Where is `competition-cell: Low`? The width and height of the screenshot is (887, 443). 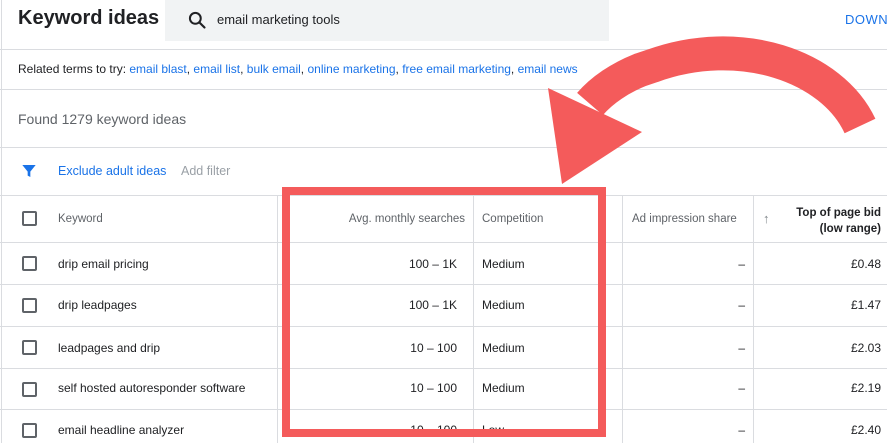 competition-cell: Low is located at coordinates (493, 430).